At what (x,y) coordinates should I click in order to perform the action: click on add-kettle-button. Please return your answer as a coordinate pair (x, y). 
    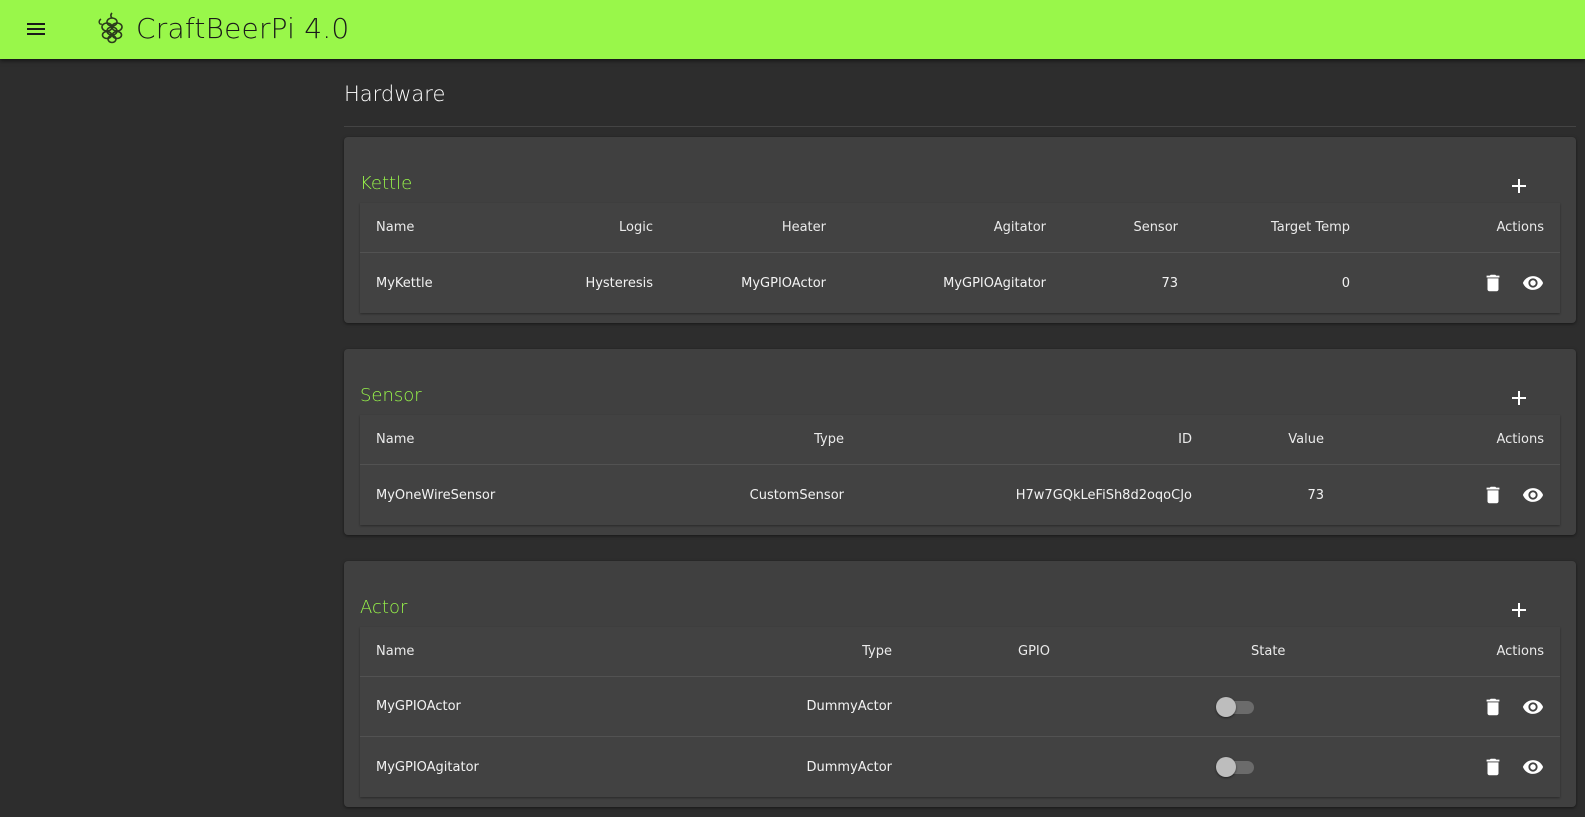
    Looking at the image, I should click on (1519, 186).